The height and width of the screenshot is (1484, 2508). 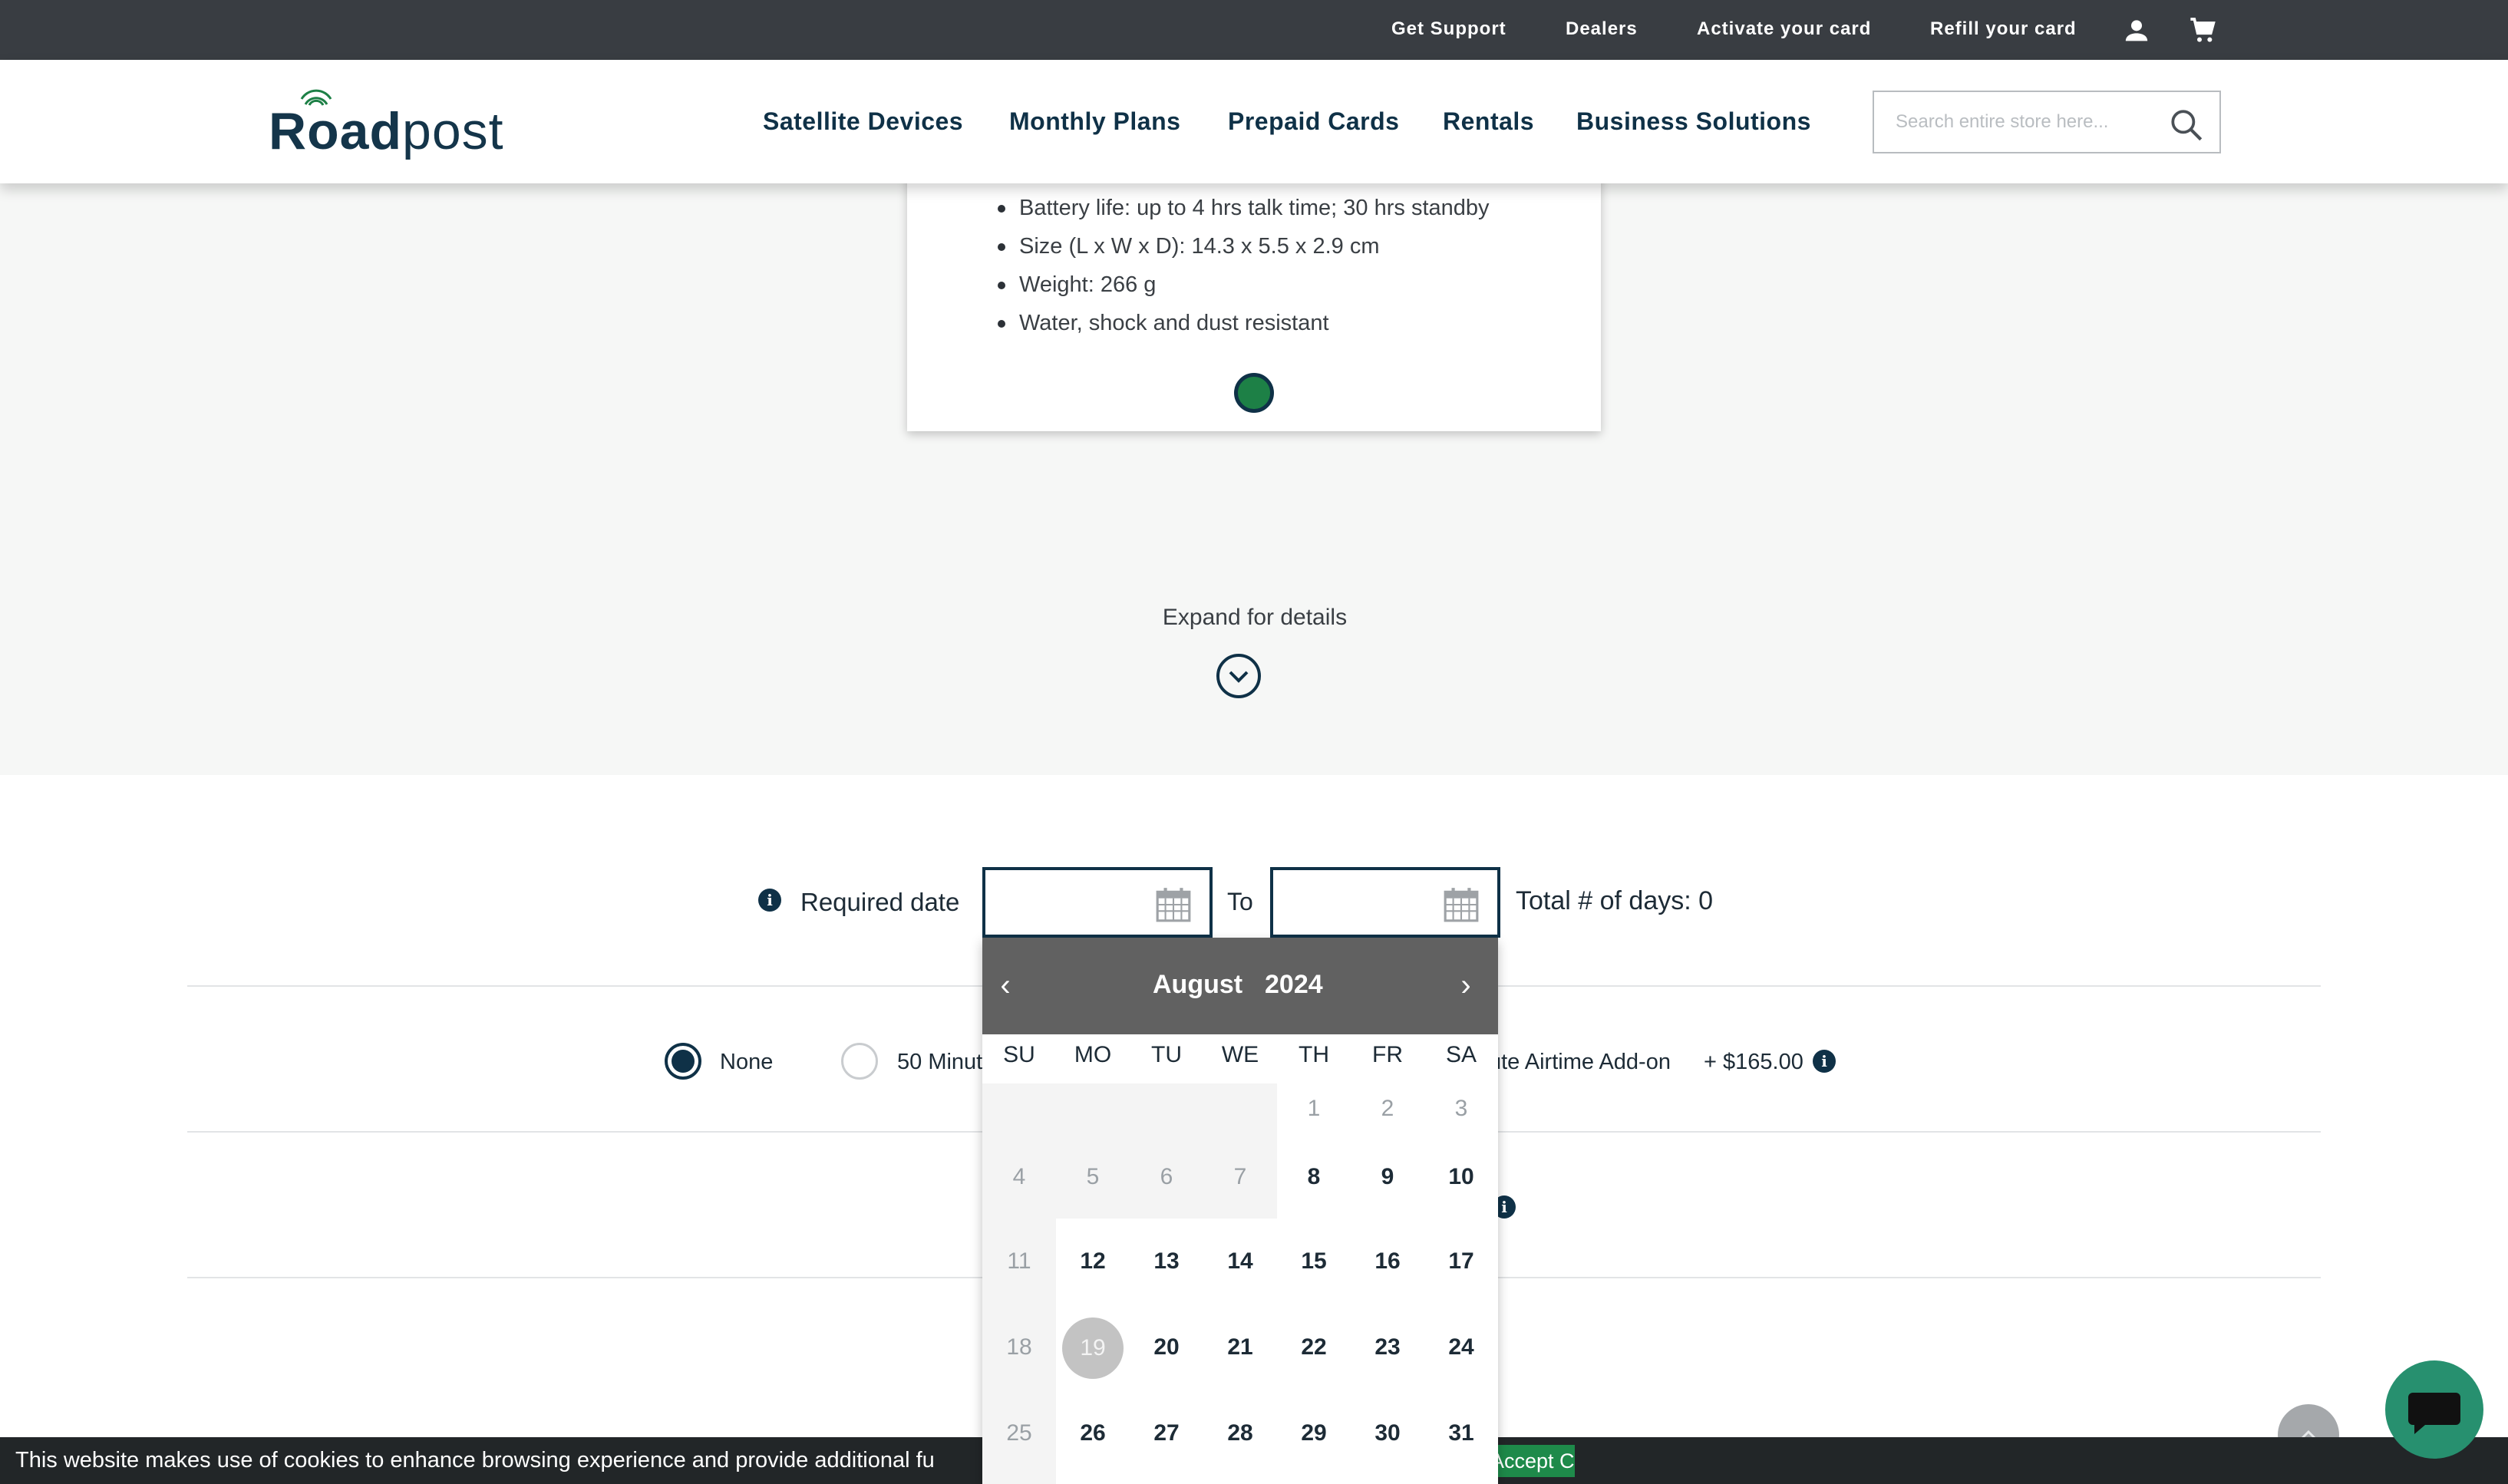 I want to click on datepicker-day: 22, so click(x=1314, y=1347).